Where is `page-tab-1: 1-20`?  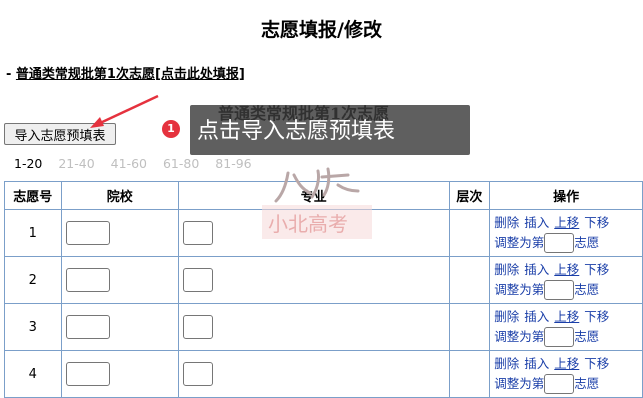 page-tab-1: 1-20 is located at coordinates (28, 163).